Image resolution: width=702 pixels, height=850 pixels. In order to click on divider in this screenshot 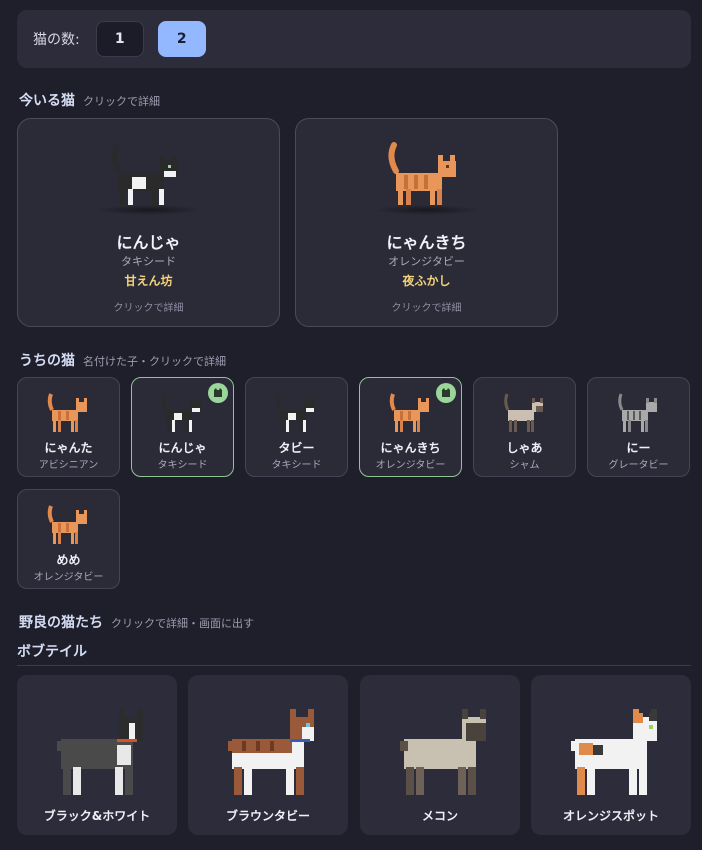, I will do `click(354, 665)`.